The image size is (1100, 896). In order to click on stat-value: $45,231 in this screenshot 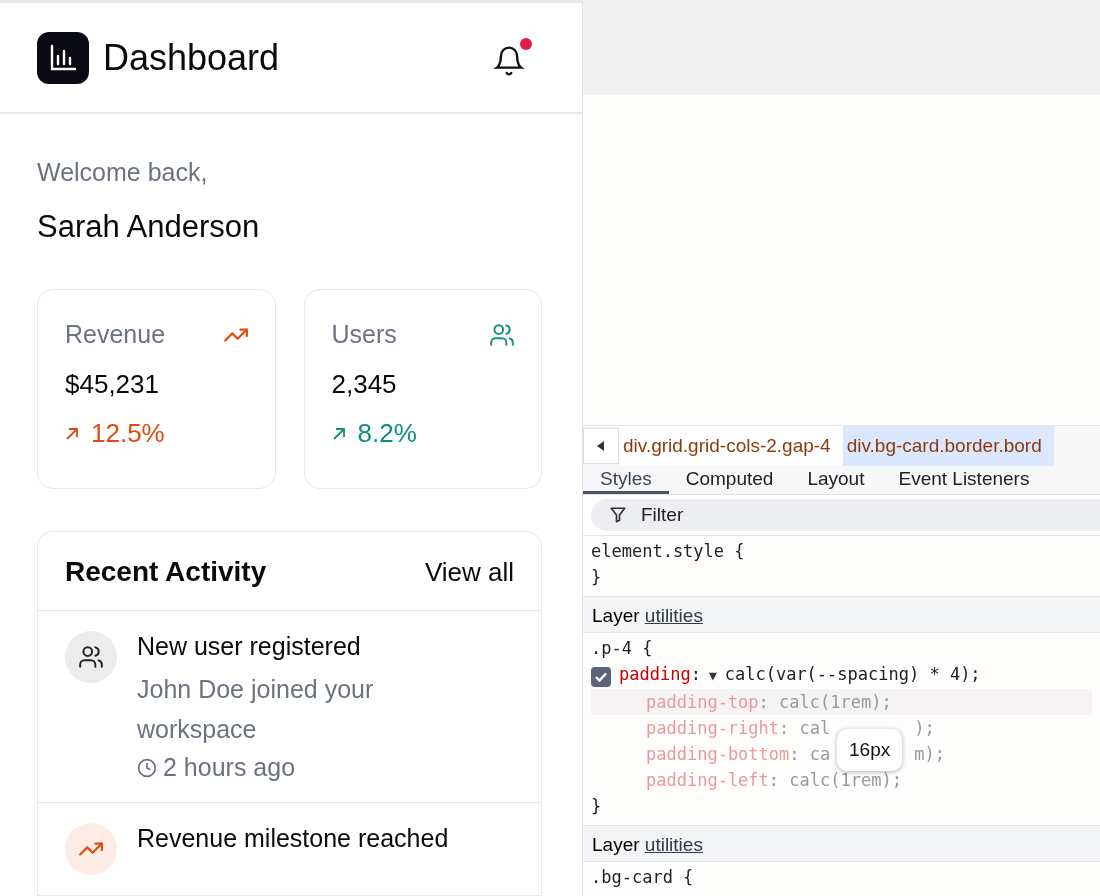, I will do `click(112, 384)`.